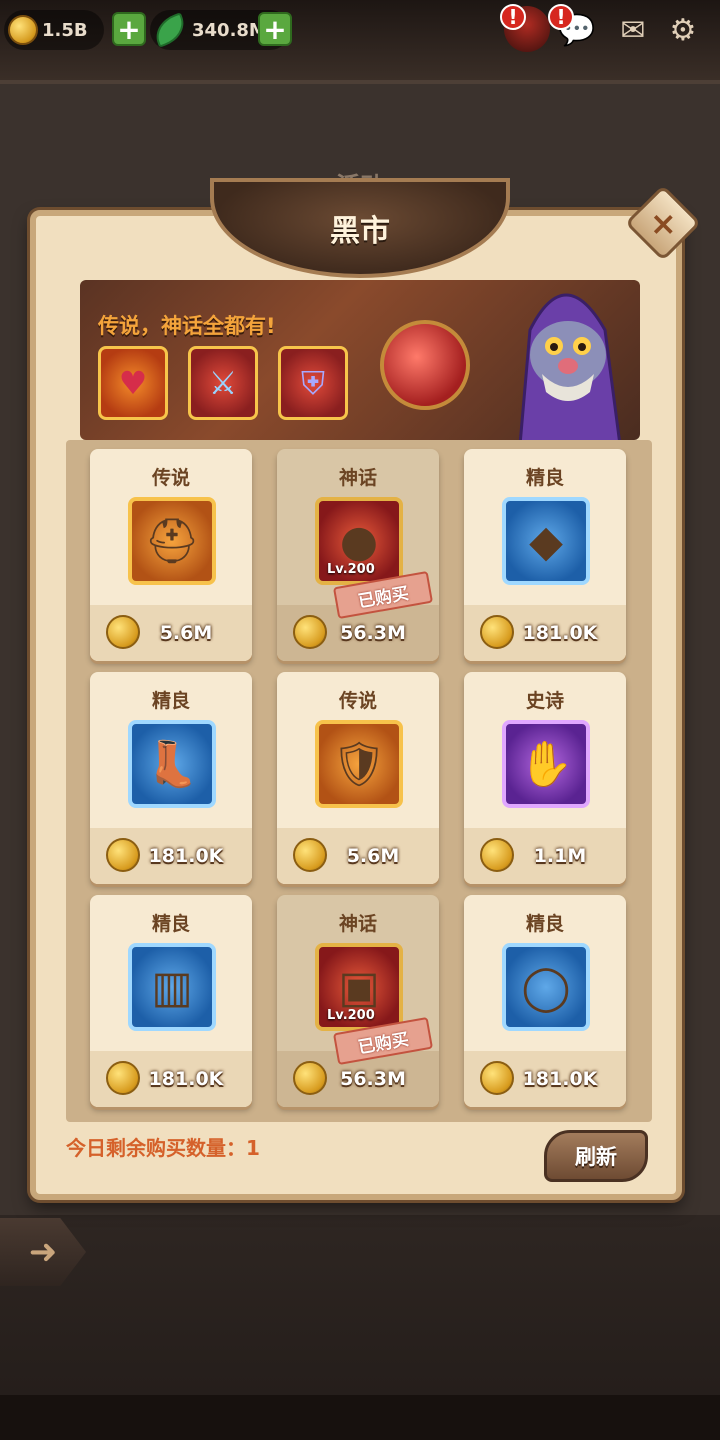 This screenshot has width=720, height=1440. I want to click on greaves-icon: ▥, so click(172, 987).